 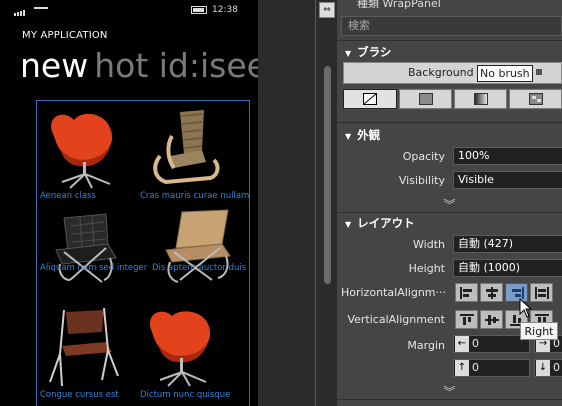 What do you see at coordinates (491, 292) in the screenshot?
I see `align-center-icon` at bounding box center [491, 292].